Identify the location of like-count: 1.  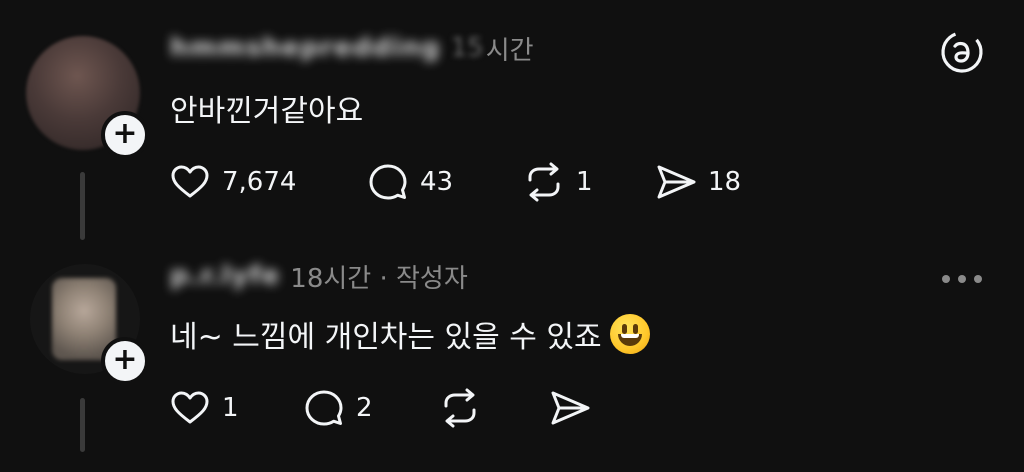
(230, 408).